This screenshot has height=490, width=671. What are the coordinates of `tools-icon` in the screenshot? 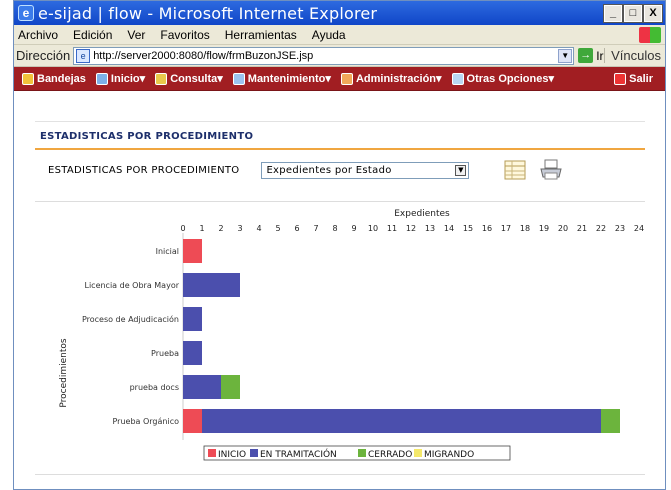 It's located at (238, 78).